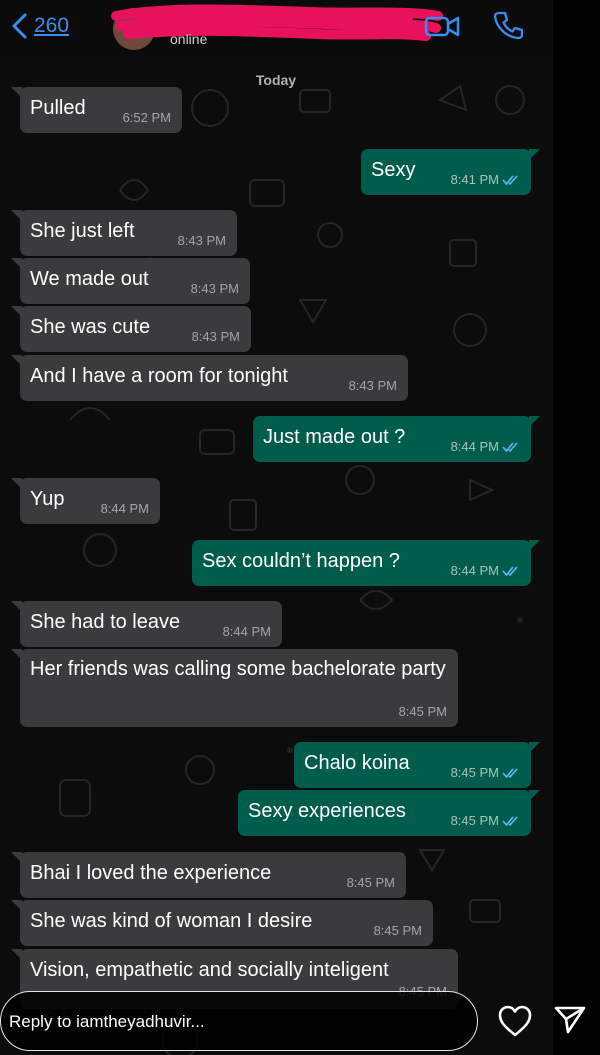 Image resolution: width=600 pixels, height=1055 pixels. Describe the element at coordinates (327, 811) in the screenshot. I see `message-text: Sexy experiences` at that location.